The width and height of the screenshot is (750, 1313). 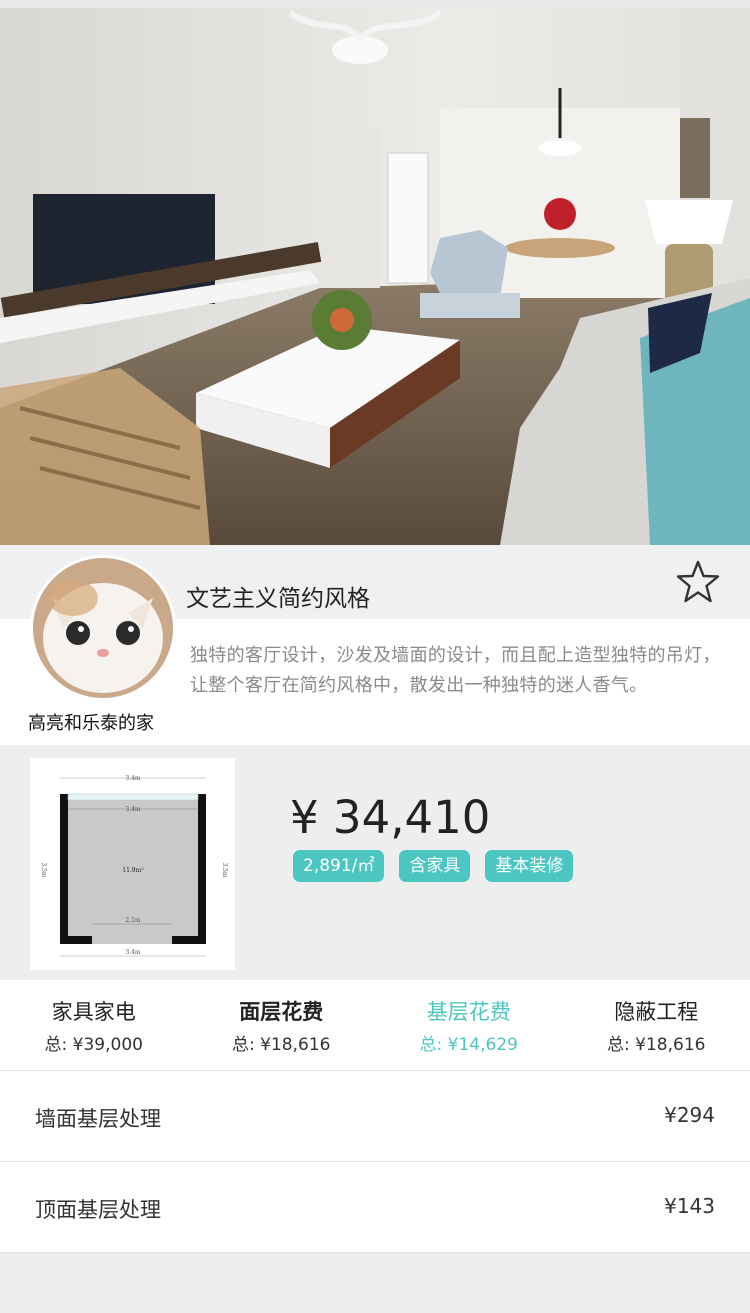 I want to click on tag-basic-renovation: 基本装修, so click(x=529, y=866).